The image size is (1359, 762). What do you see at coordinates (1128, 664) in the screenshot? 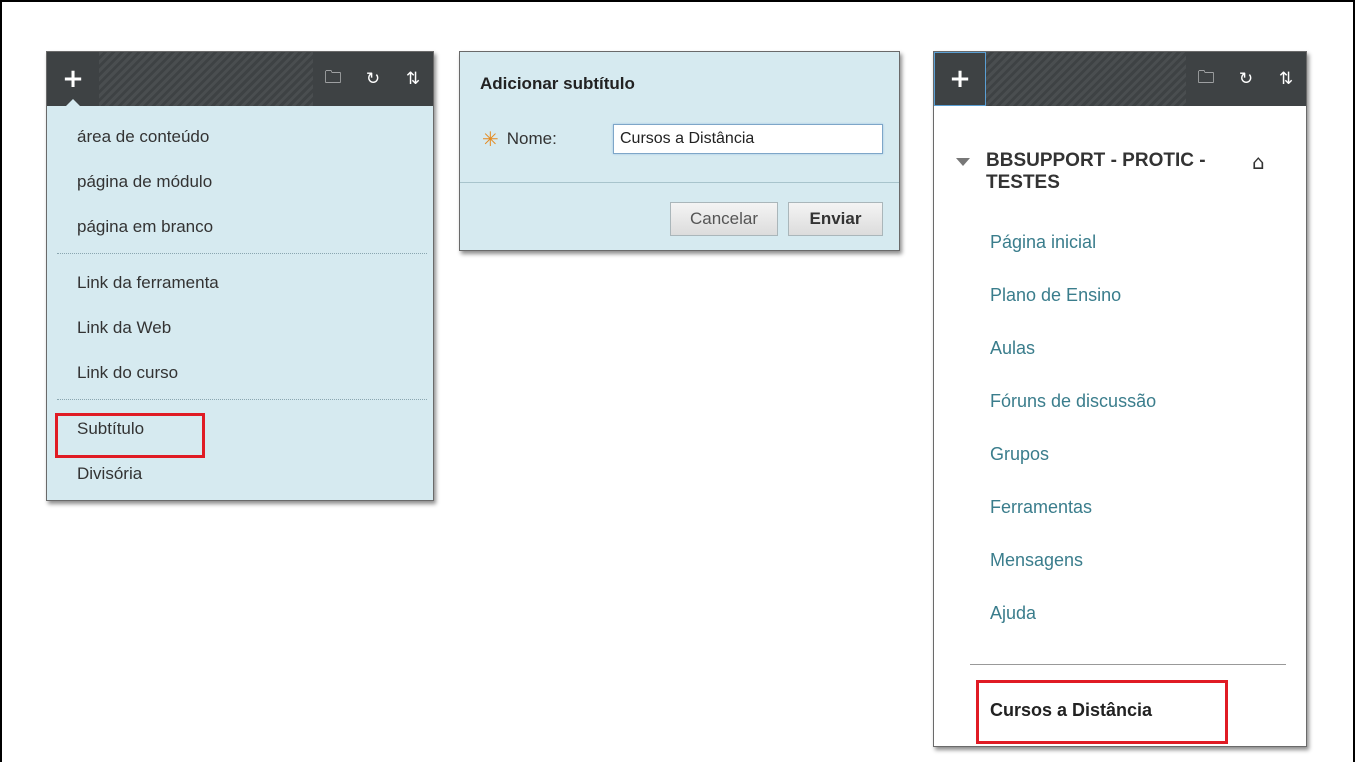
I see `nav-divider` at bounding box center [1128, 664].